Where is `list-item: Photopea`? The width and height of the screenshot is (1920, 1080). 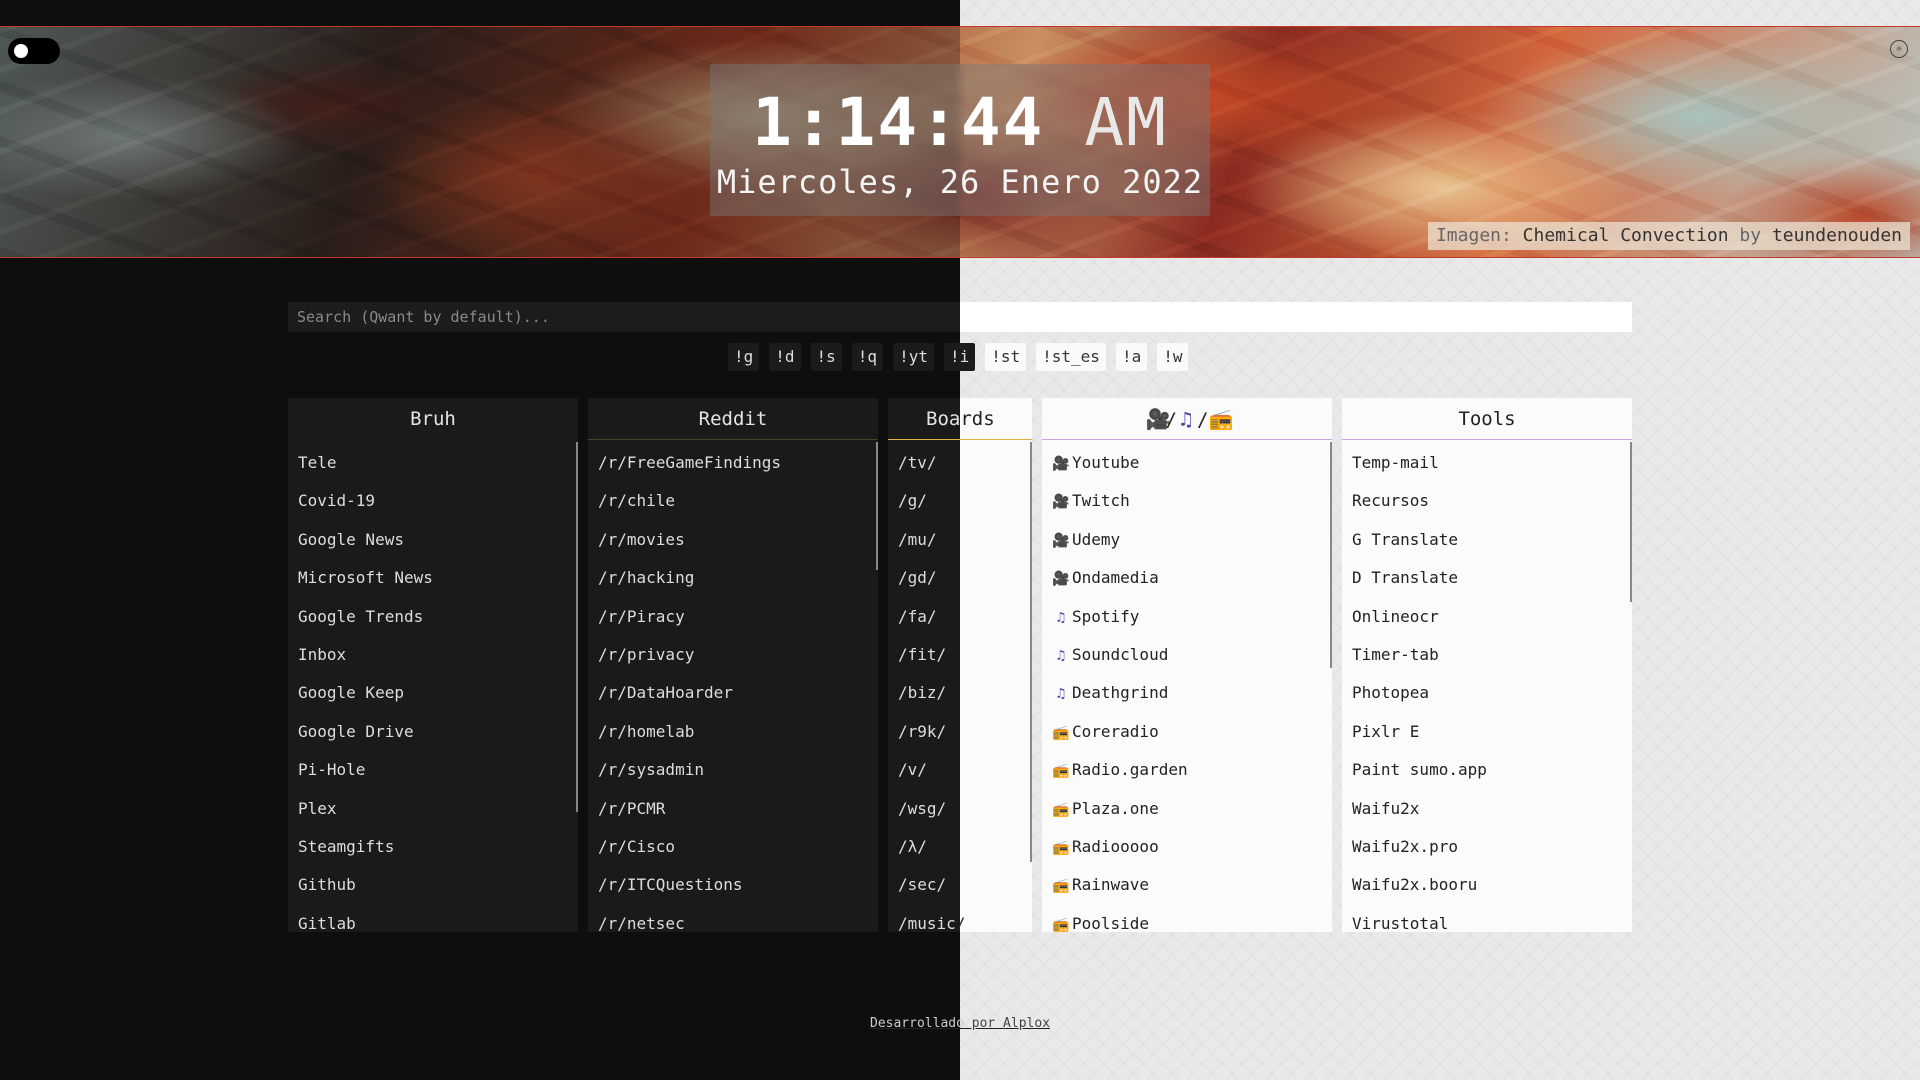
list-item: Photopea is located at coordinates (1487, 695).